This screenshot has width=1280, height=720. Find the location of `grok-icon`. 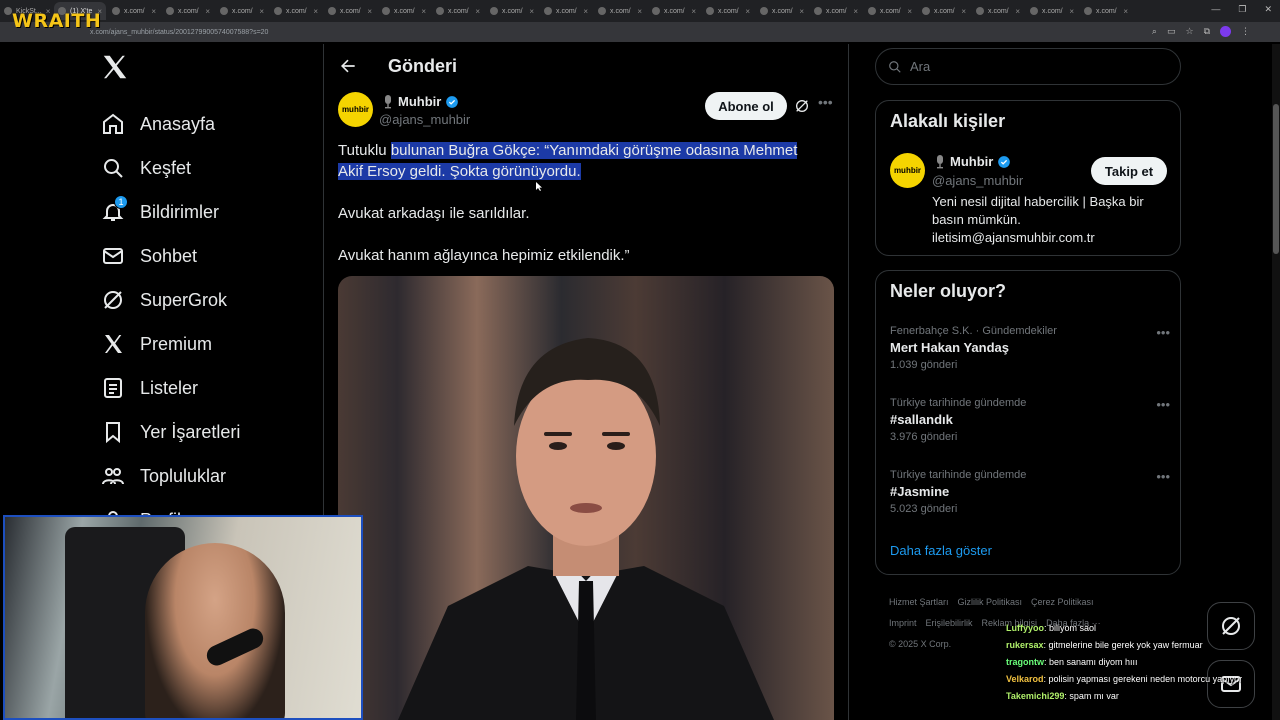

grok-icon is located at coordinates (802, 106).